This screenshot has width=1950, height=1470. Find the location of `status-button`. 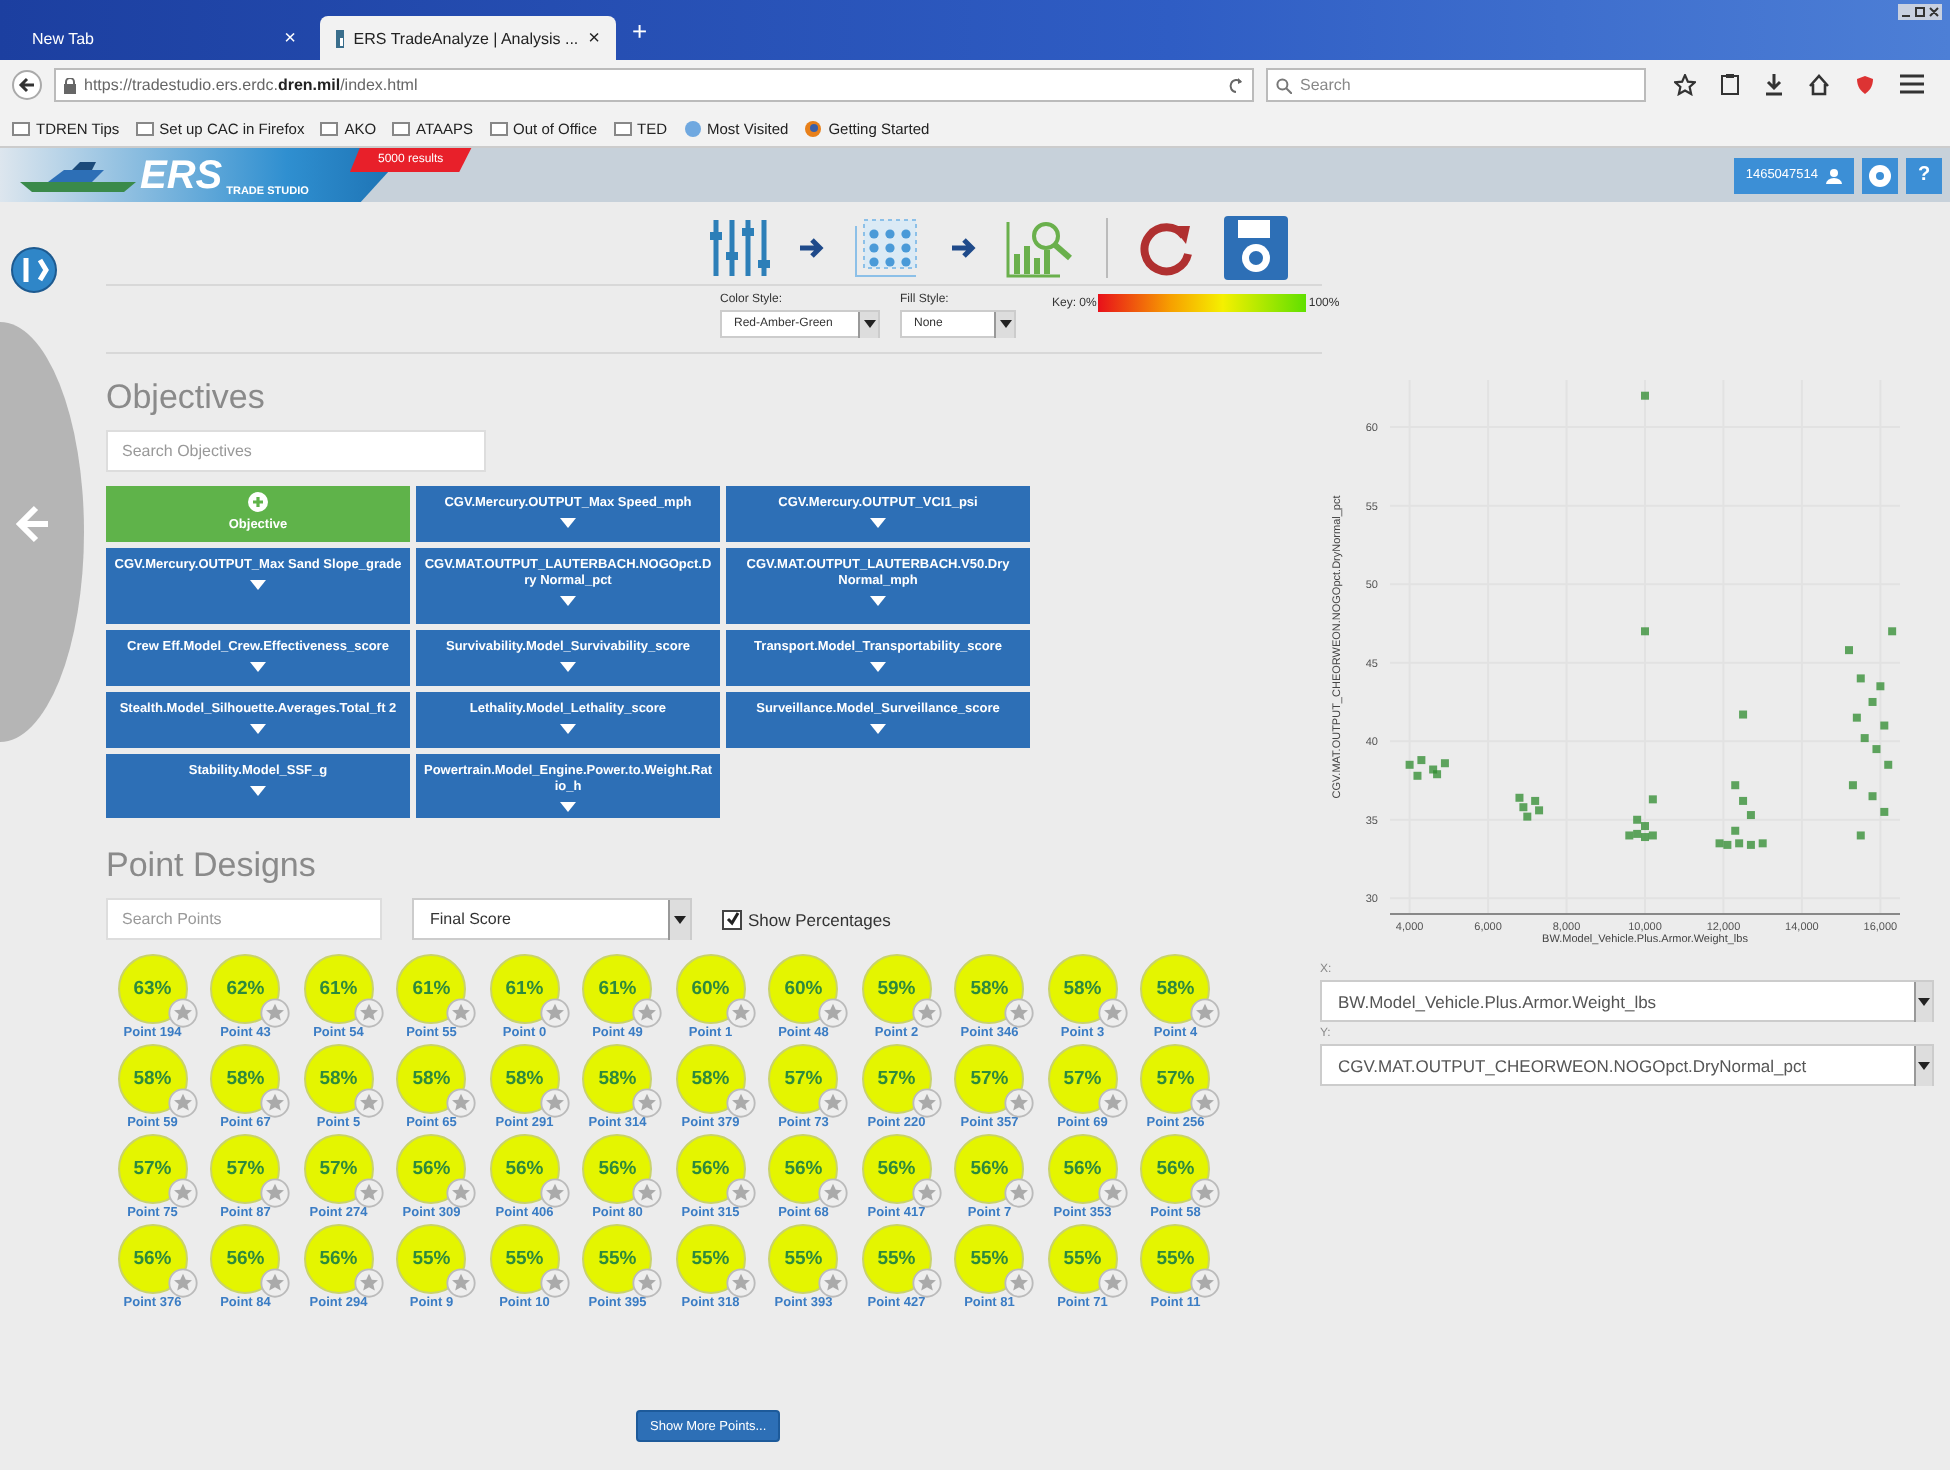

status-button is located at coordinates (1880, 175).